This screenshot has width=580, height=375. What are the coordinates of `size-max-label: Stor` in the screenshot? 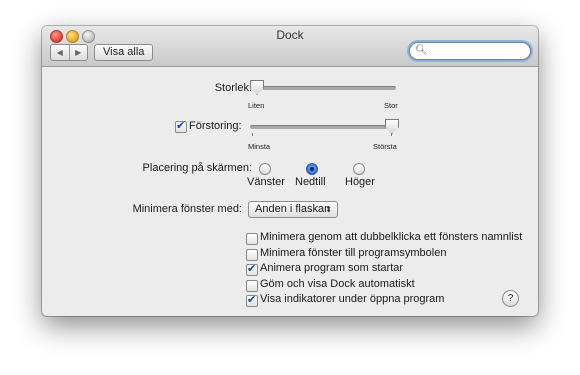 It's located at (391, 105).